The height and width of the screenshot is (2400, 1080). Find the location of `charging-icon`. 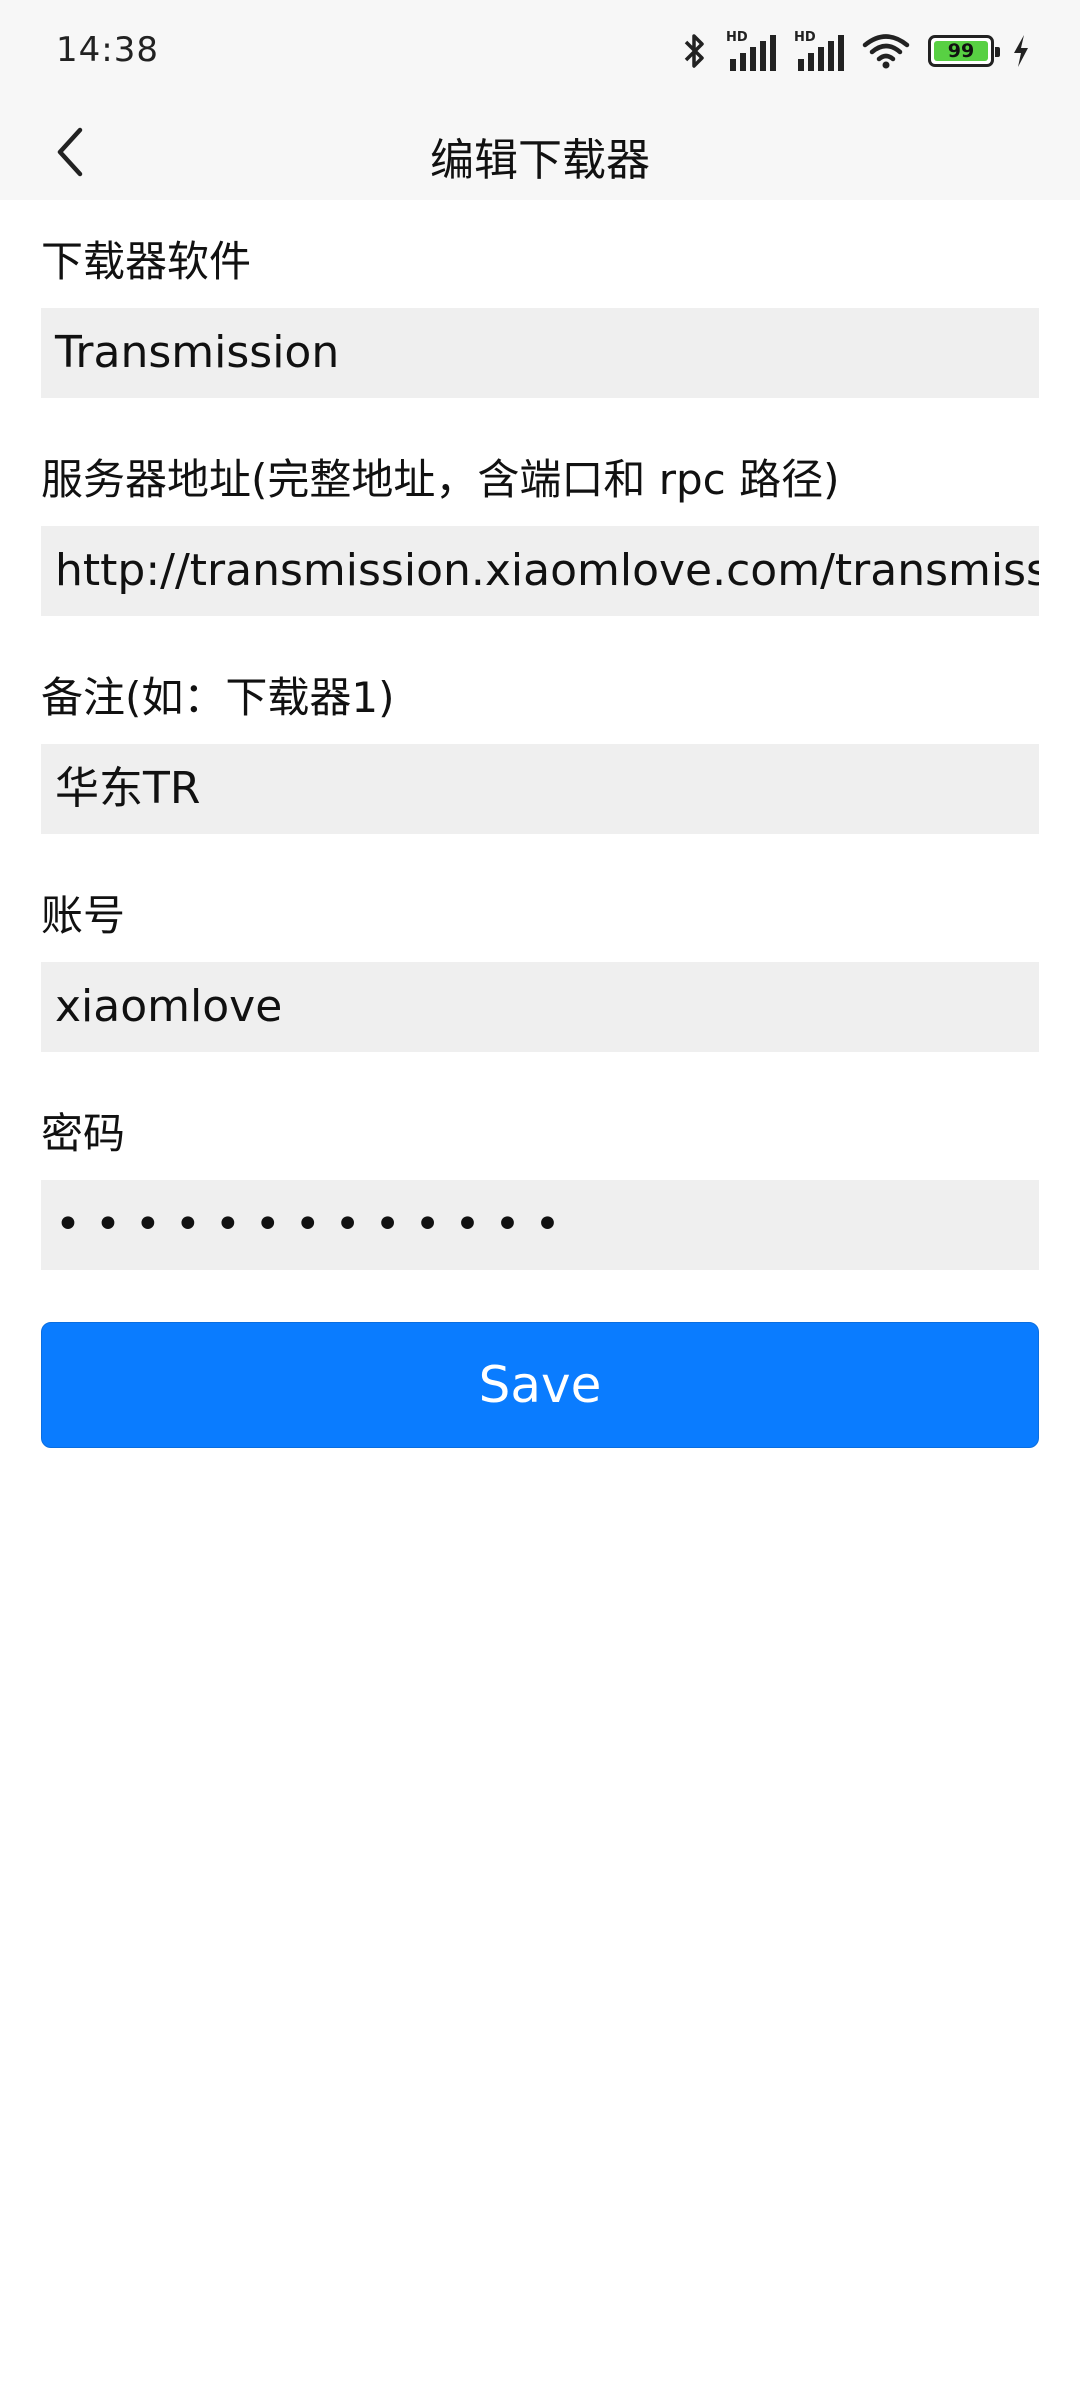

charging-icon is located at coordinates (1021, 51).